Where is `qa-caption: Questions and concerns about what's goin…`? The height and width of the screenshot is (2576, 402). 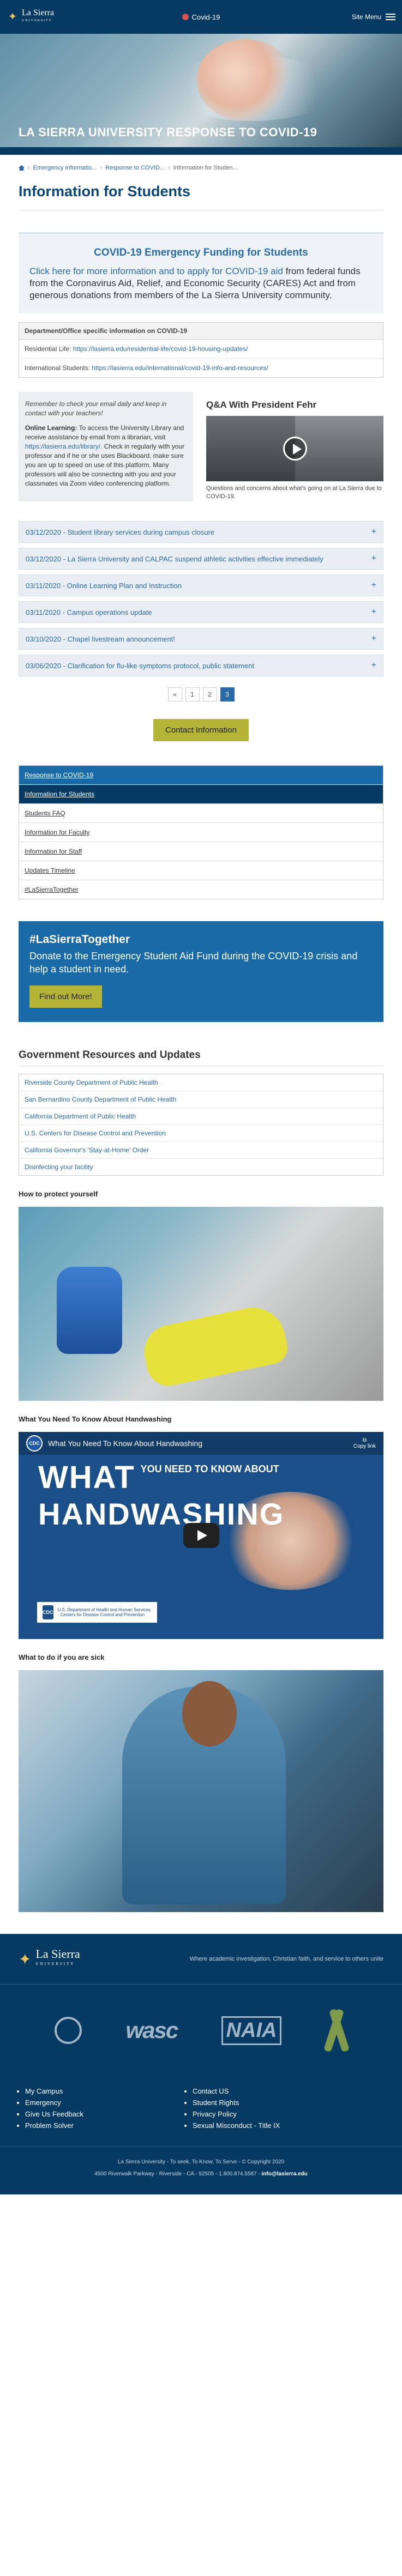
qa-caption: Questions and concerns about what's goin… is located at coordinates (294, 492).